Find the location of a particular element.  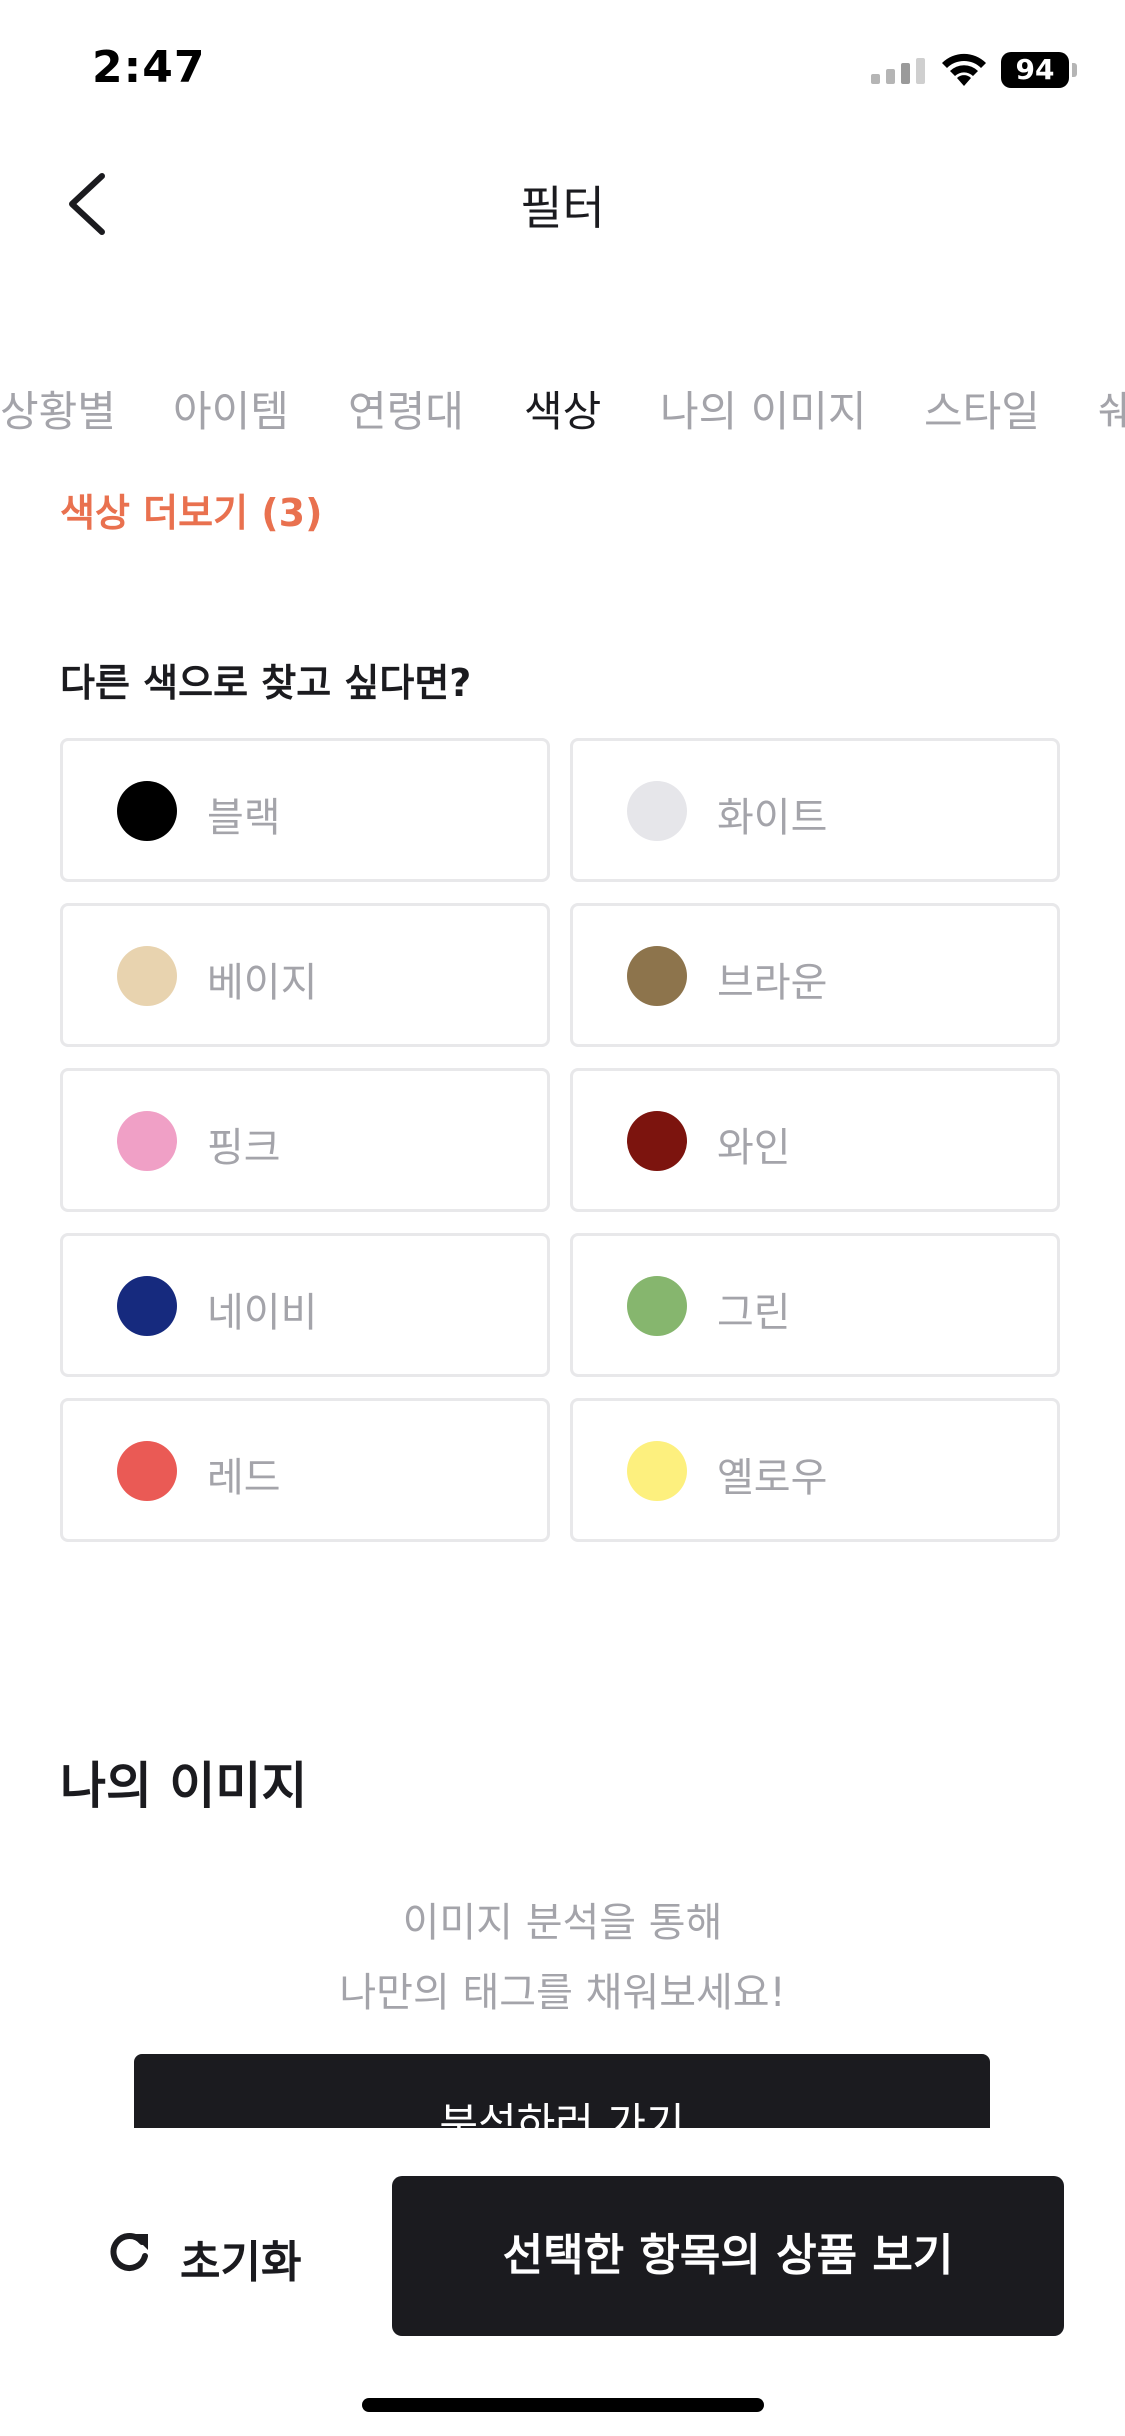

color-question: 다른 색으로 찾고 싶다면? is located at coordinates (266, 683).